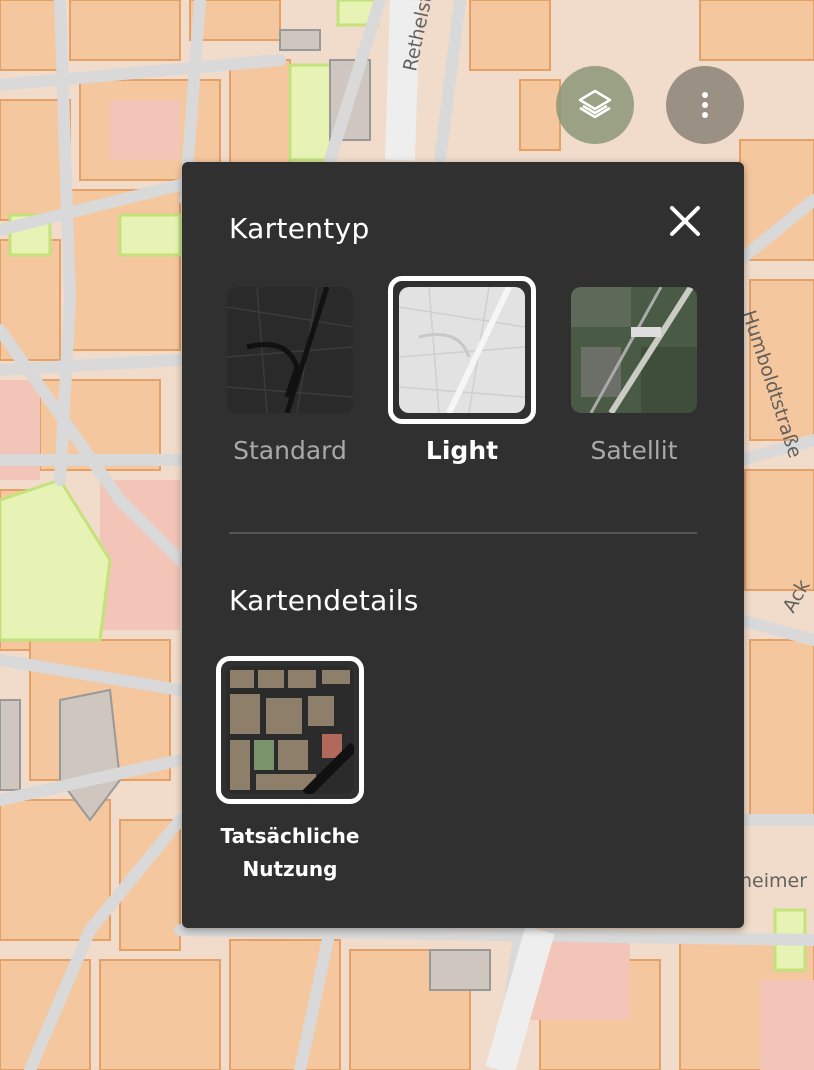 This screenshot has width=814, height=1070. I want to click on light-thumbnail, so click(462, 350).